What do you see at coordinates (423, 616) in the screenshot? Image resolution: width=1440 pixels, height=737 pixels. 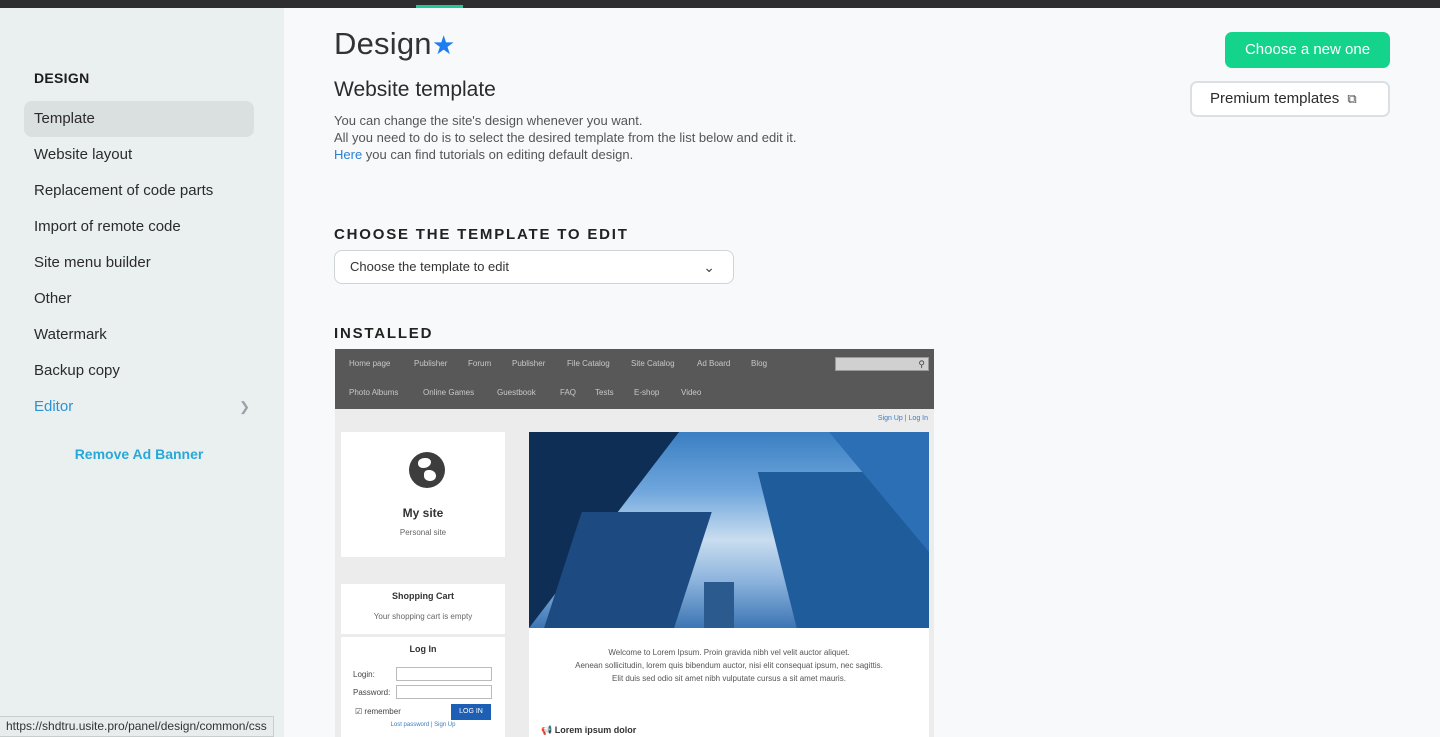 I see `preview-cart-empty: Your shopping cart is empty` at bounding box center [423, 616].